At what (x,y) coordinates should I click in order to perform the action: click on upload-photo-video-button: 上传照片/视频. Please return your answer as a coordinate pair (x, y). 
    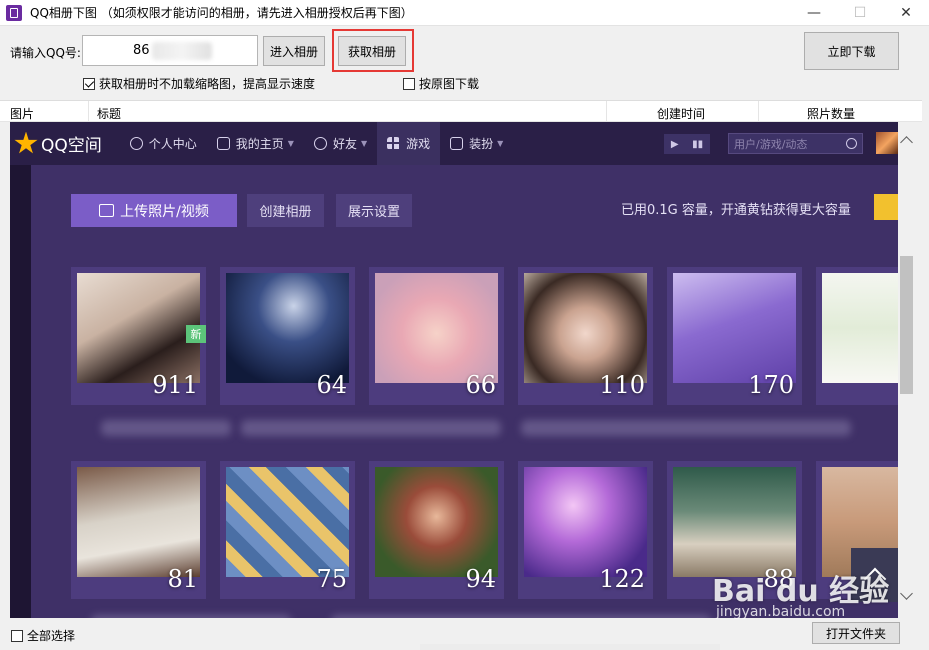
    Looking at the image, I should click on (154, 210).